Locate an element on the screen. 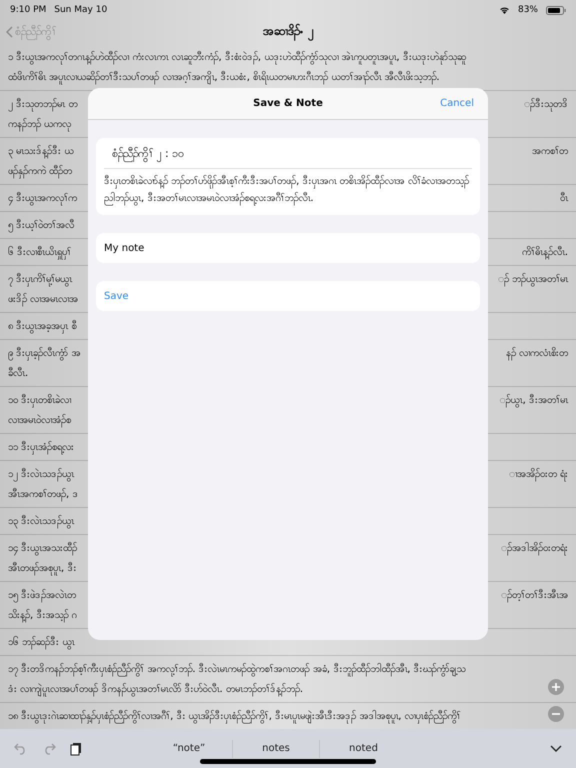  verse-text: နၣ် လၢကလံၤစိးတ is located at coordinates (537, 353).